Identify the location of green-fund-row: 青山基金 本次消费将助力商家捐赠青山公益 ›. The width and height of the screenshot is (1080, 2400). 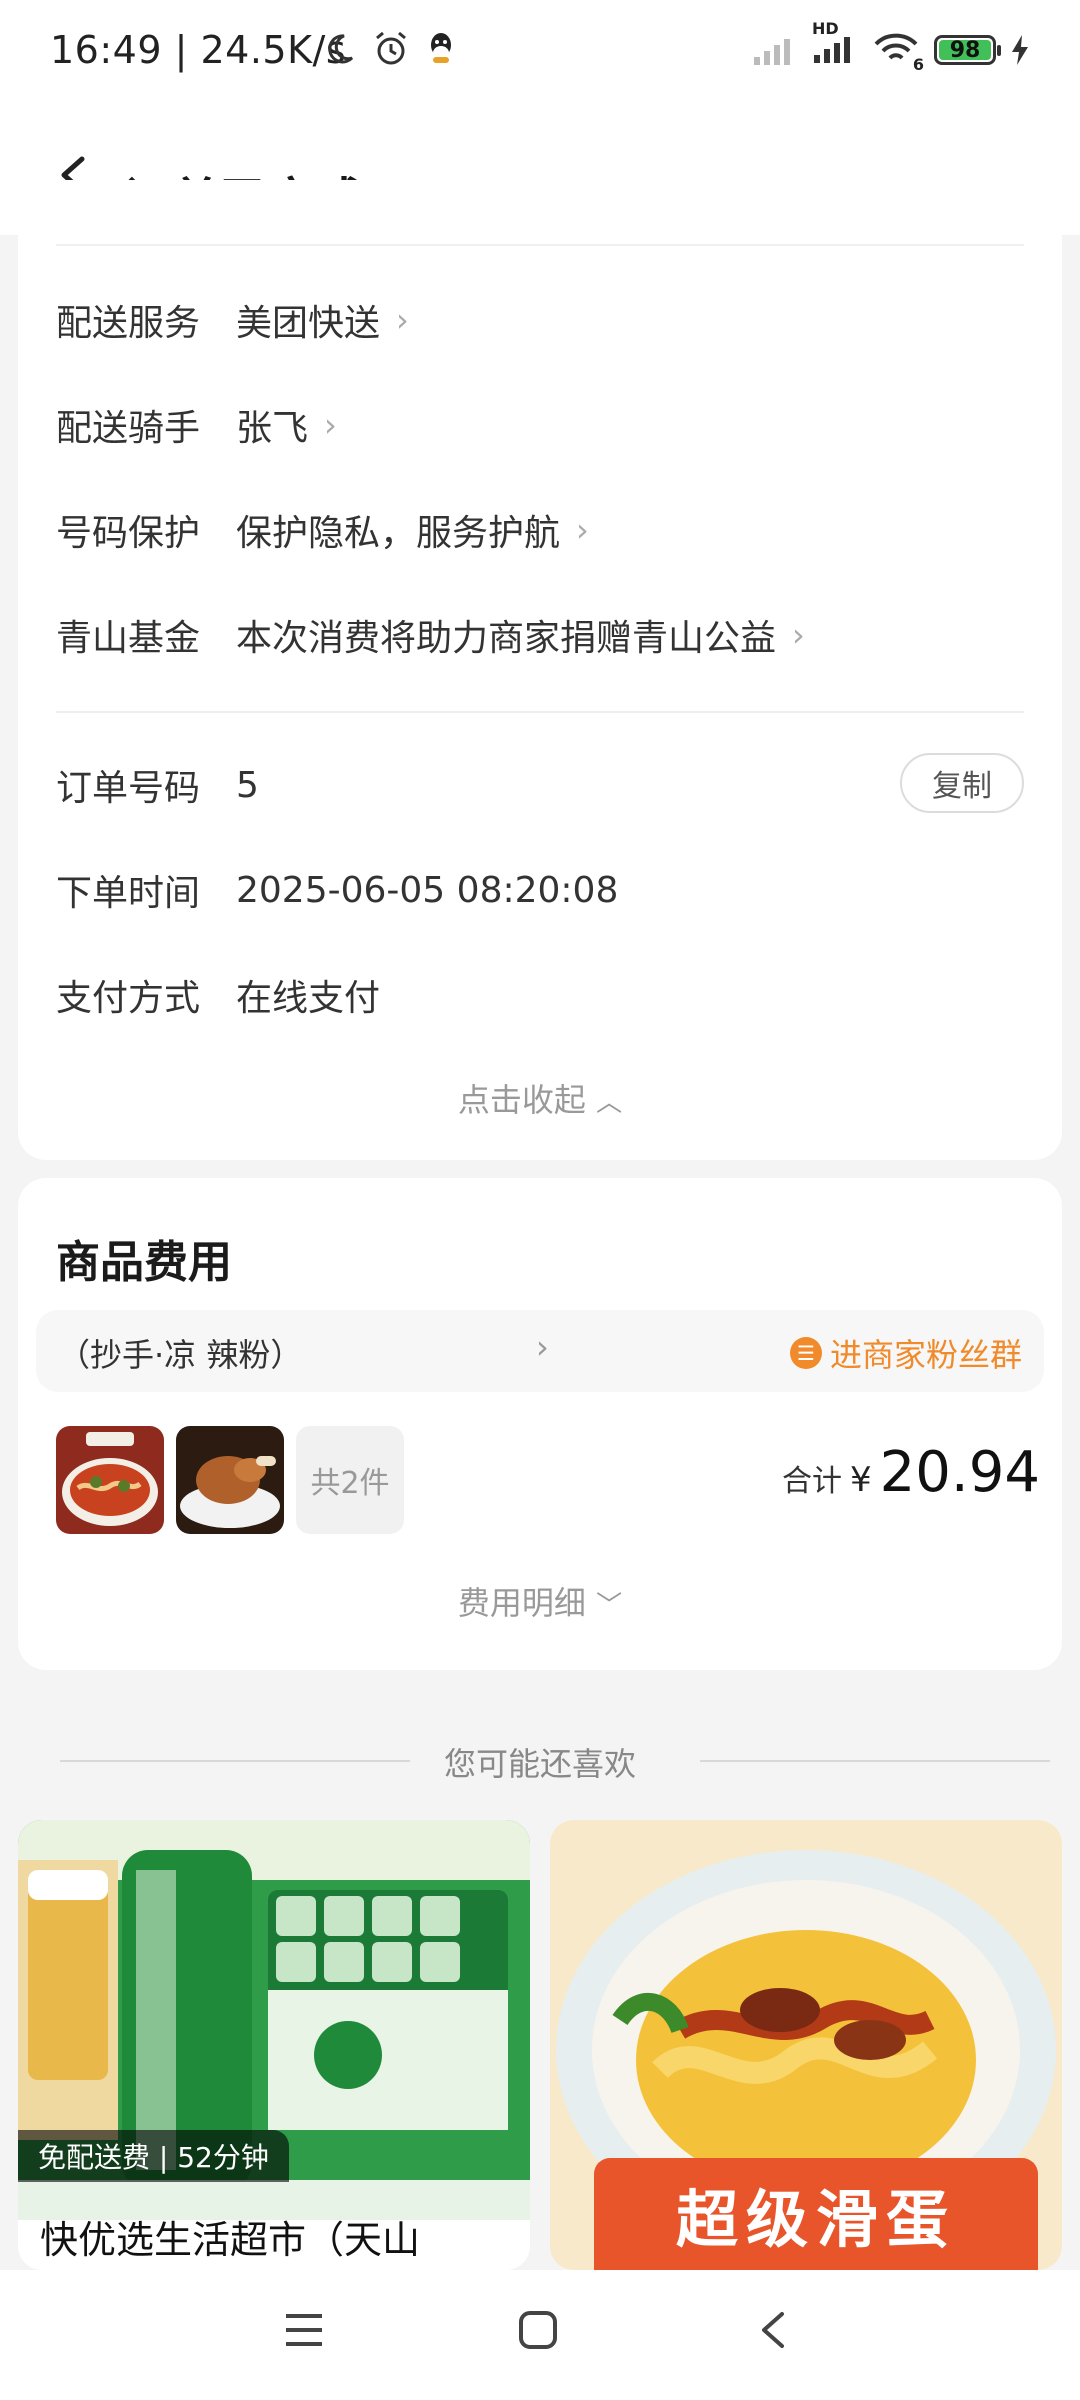
(540, 635).